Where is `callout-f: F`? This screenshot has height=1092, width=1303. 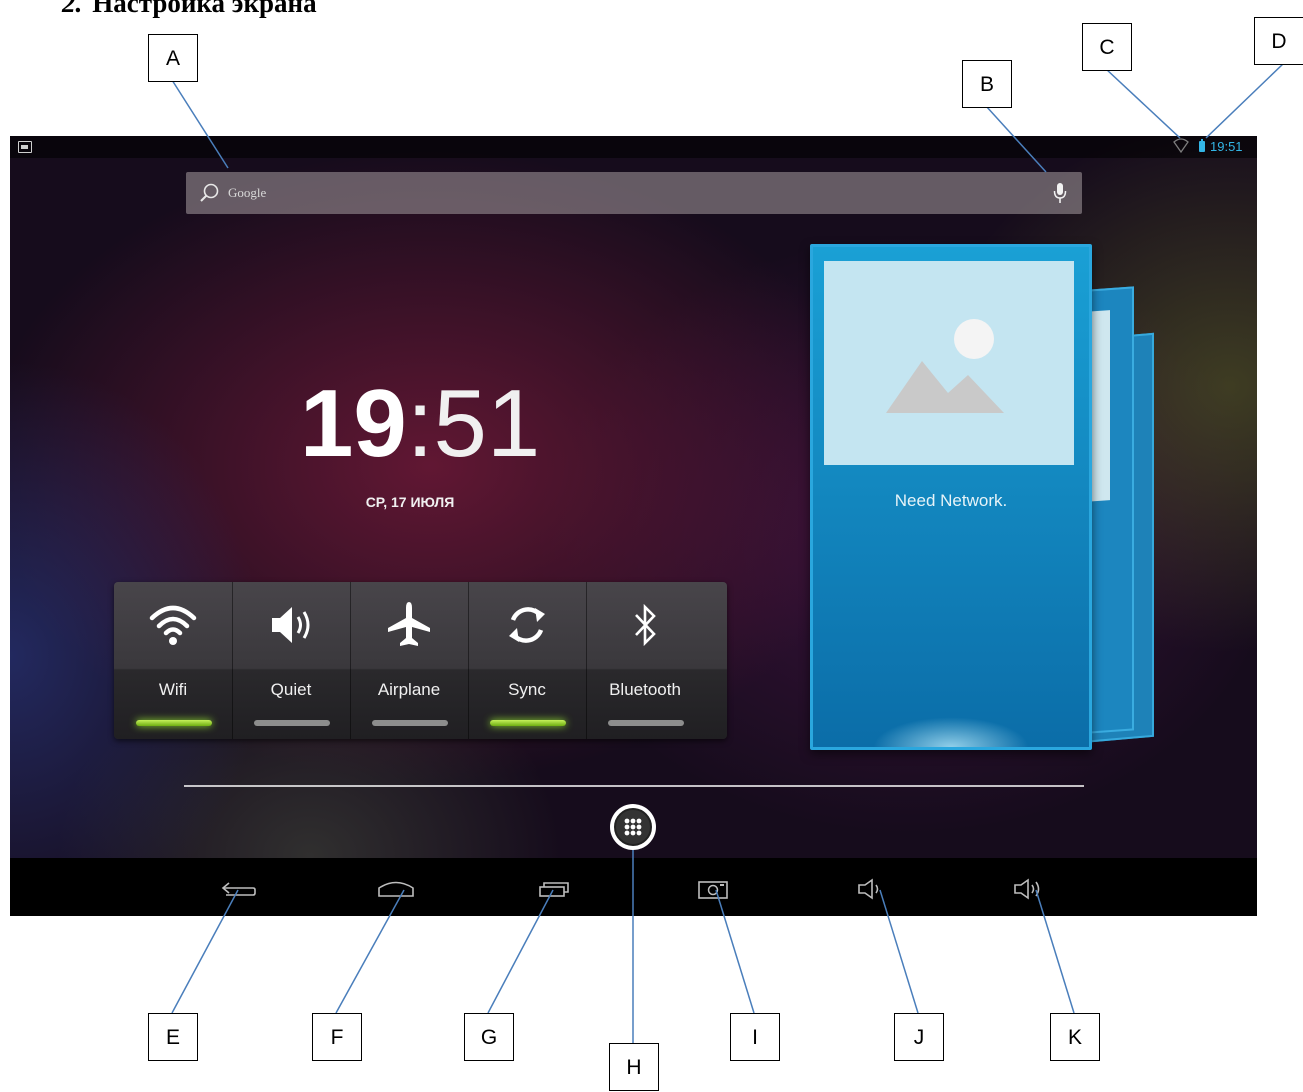
callout-f: F is located at coordinates (337, 1037).